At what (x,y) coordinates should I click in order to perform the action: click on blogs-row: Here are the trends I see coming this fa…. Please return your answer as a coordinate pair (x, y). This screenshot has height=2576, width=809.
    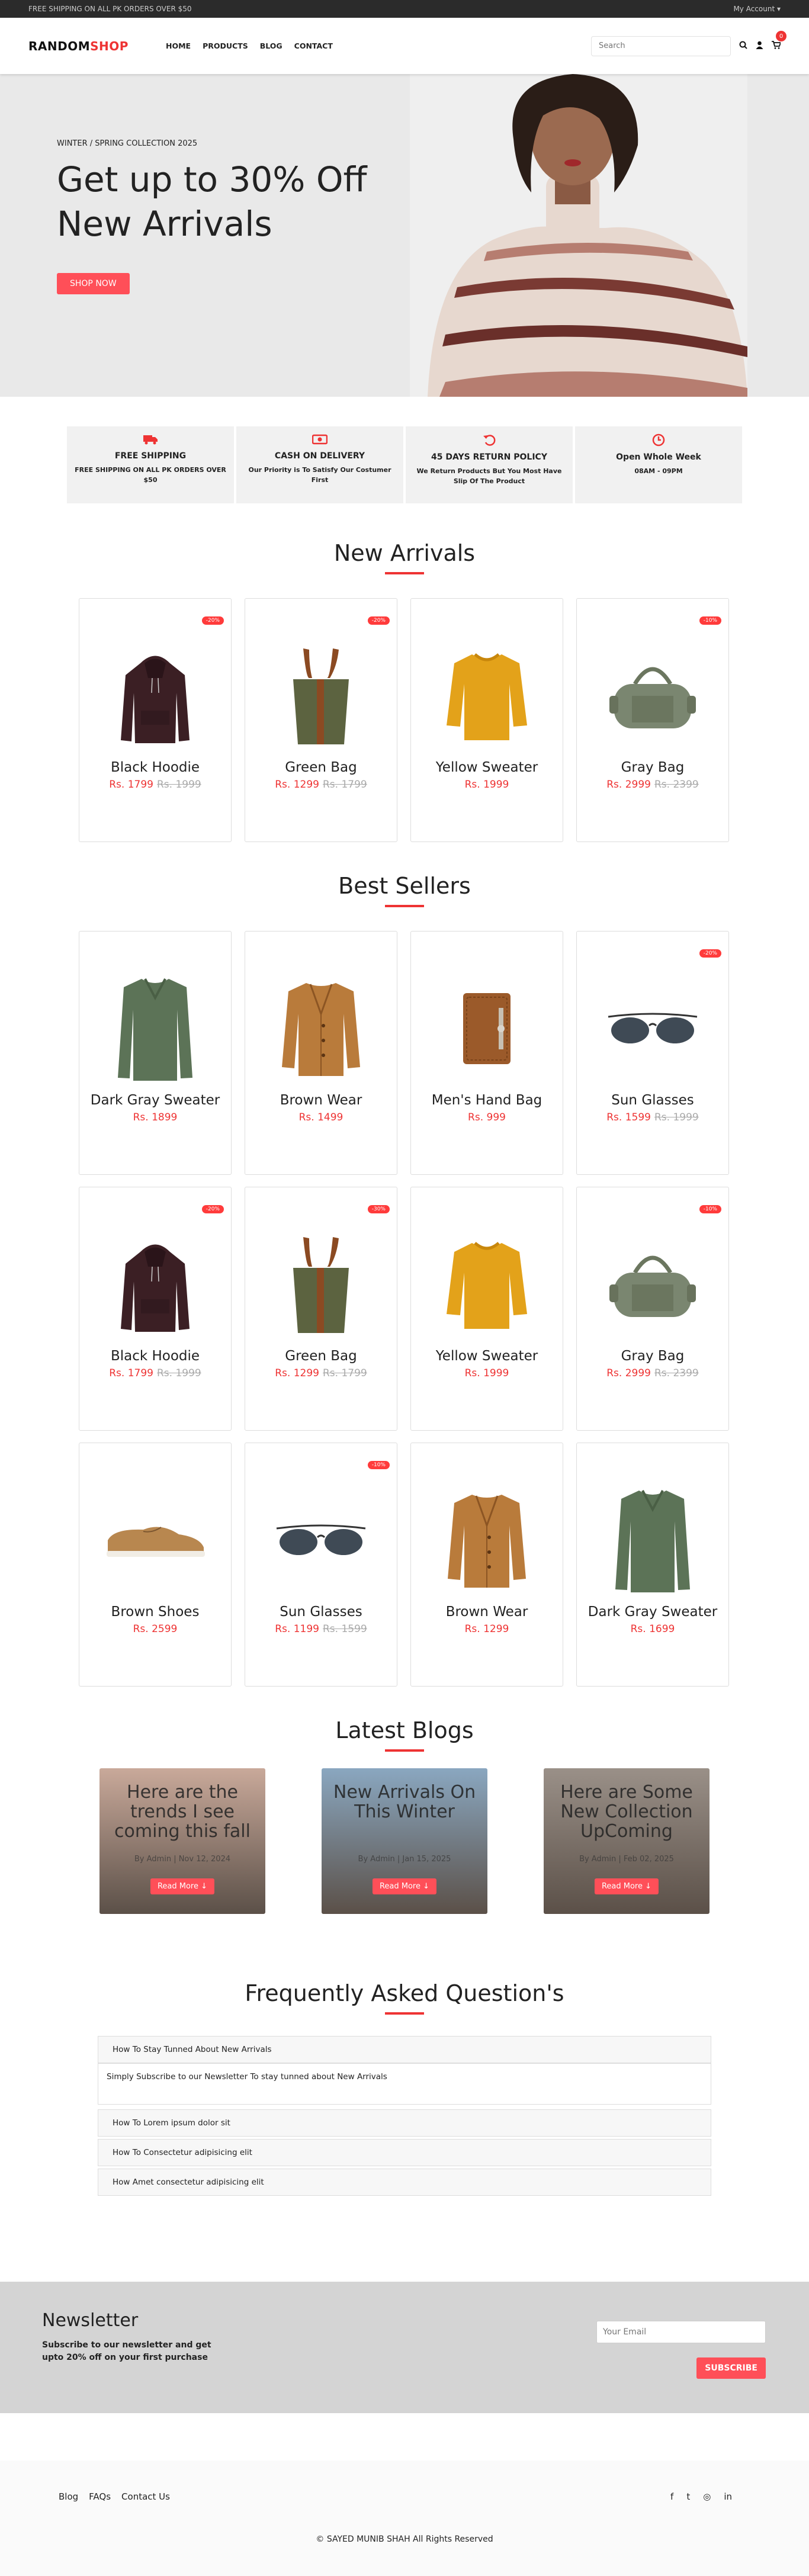
    Looking at the image, I should click on (404, 1841).